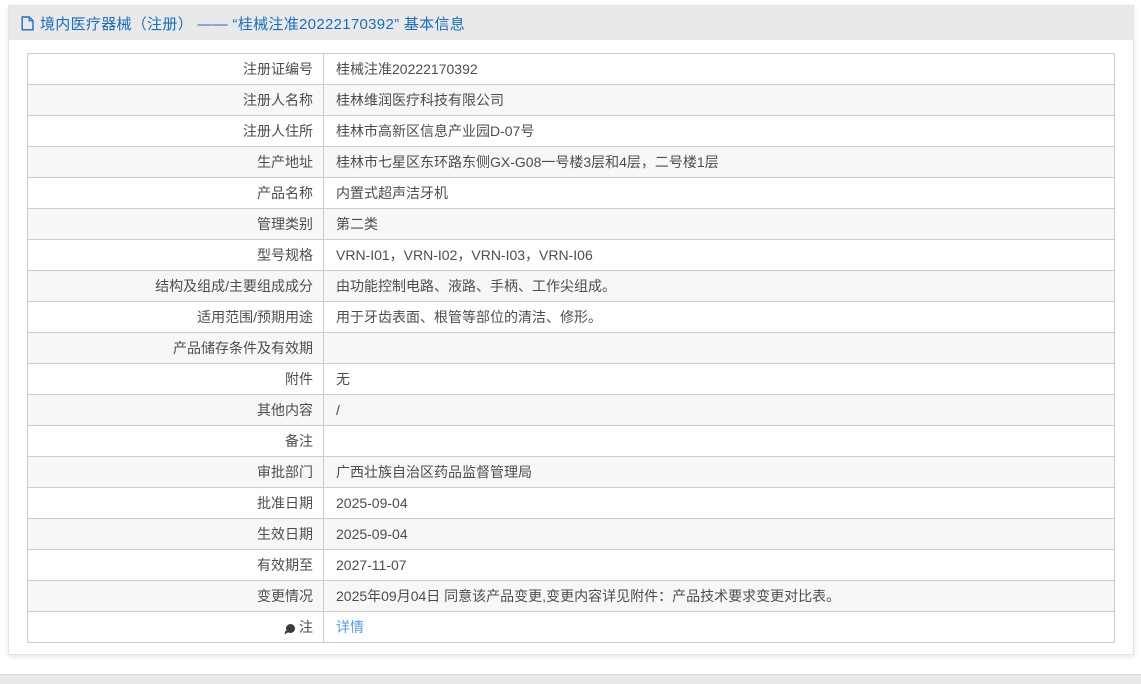  I want to click on row-label: 注, so click(175, 627).